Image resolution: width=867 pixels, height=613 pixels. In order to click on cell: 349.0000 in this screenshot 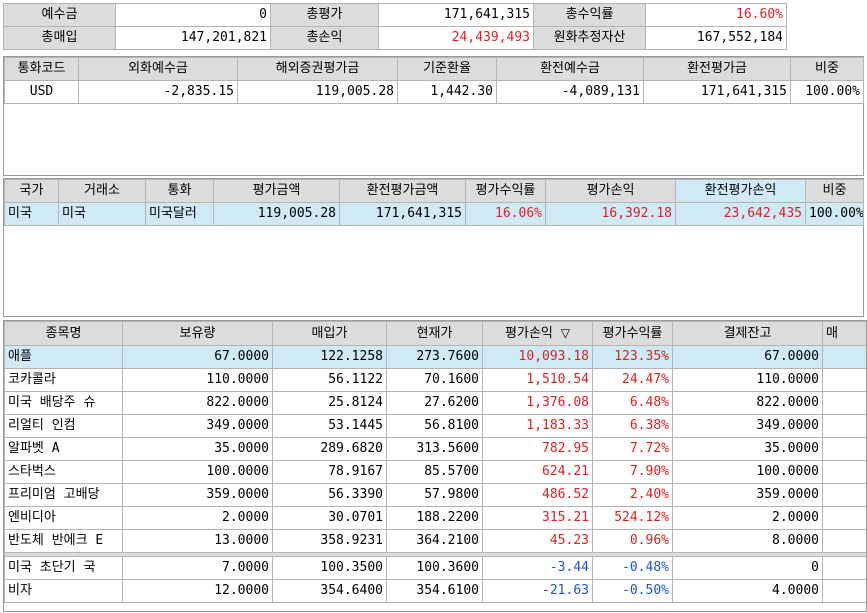, I will do `click(747, 426)`.